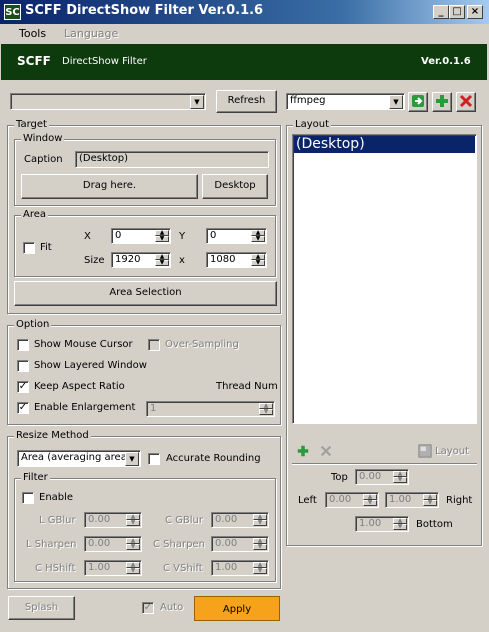  I want to click on width-value: 1920, so click(128, 259).